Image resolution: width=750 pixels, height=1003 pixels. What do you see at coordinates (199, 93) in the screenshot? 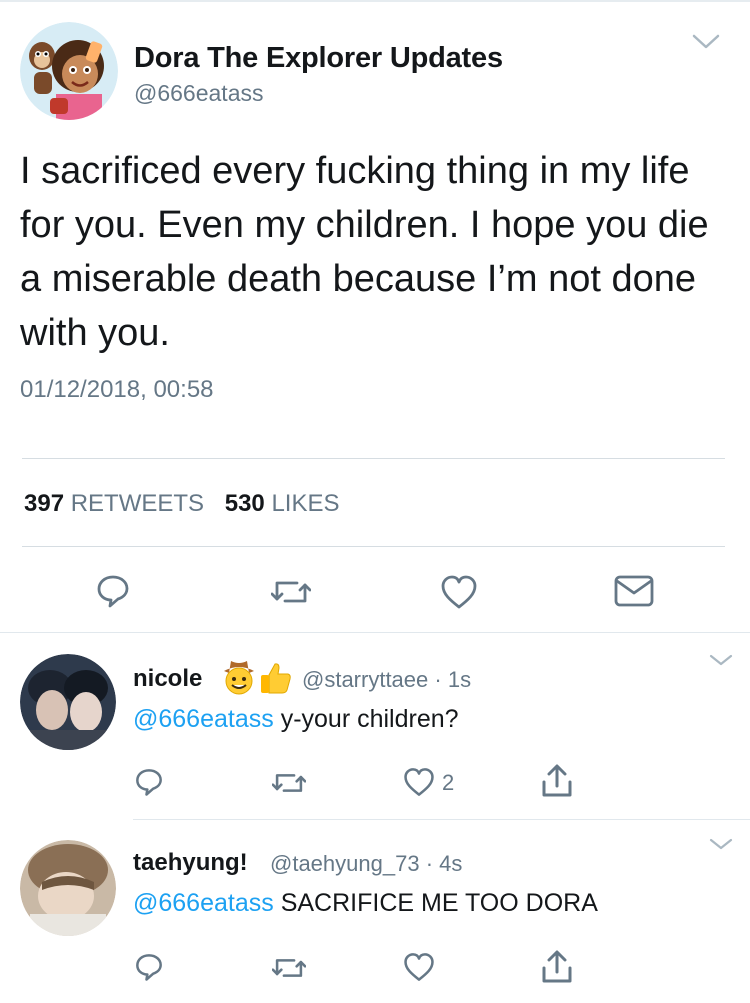
I see `user-handle: @666eatass` at bounding box center [199, 93].